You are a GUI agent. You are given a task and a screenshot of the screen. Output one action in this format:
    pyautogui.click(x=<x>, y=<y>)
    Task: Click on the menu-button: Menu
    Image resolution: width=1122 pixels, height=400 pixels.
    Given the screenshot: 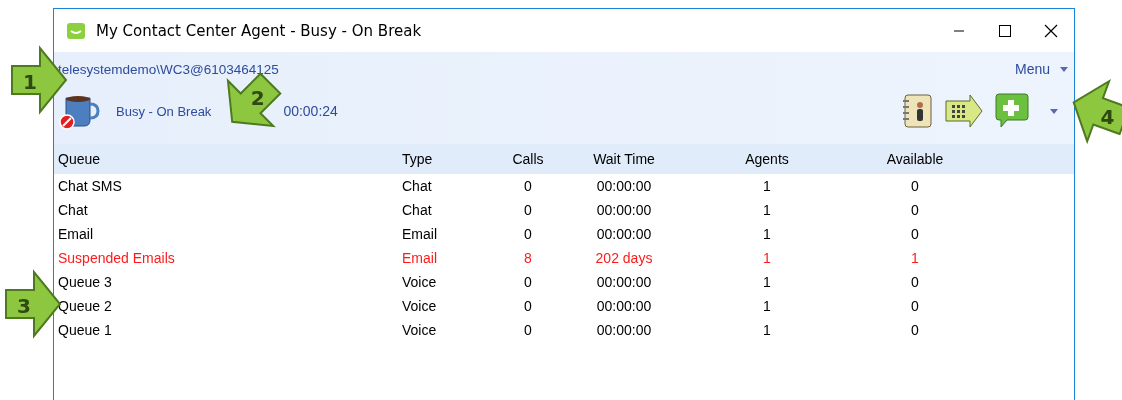 What is the action you would take?
    pyautogui.click(x=1032, y=69)
    